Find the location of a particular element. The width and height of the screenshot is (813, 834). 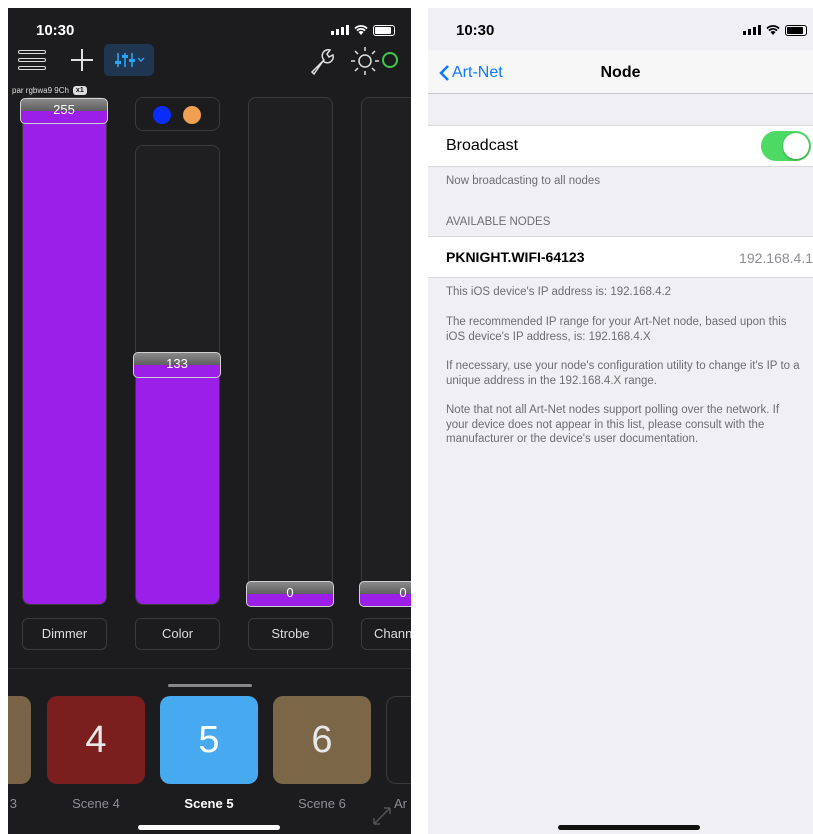

scene-tile-4: 4 is located at coordinates (96, 740).